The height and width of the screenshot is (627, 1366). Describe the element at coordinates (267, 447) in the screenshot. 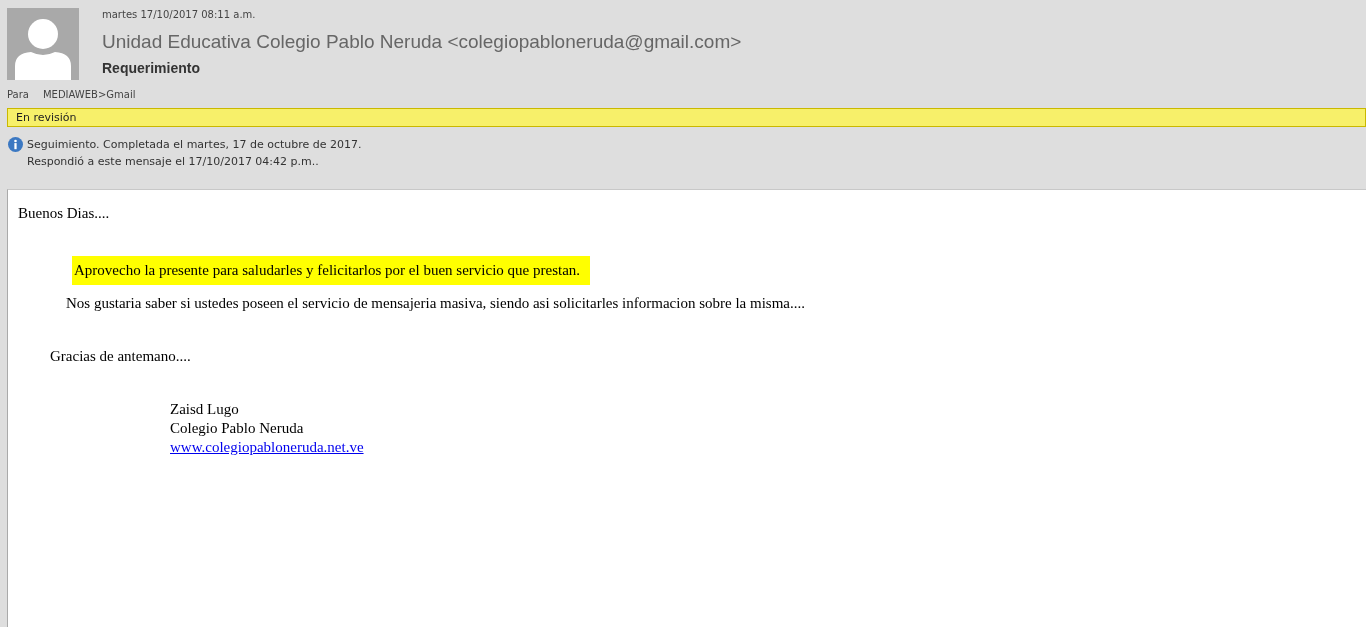

I see `website-link: www.colegiopabloneruda.net.ve` at that location.